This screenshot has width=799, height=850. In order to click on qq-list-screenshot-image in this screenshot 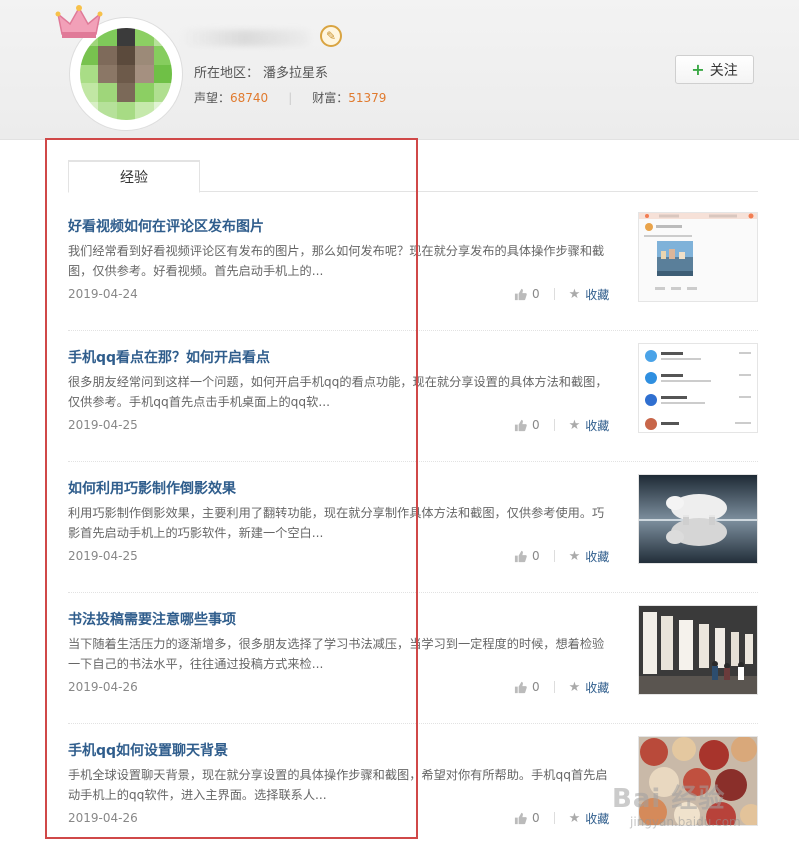, I will do `click(698, 388)`.